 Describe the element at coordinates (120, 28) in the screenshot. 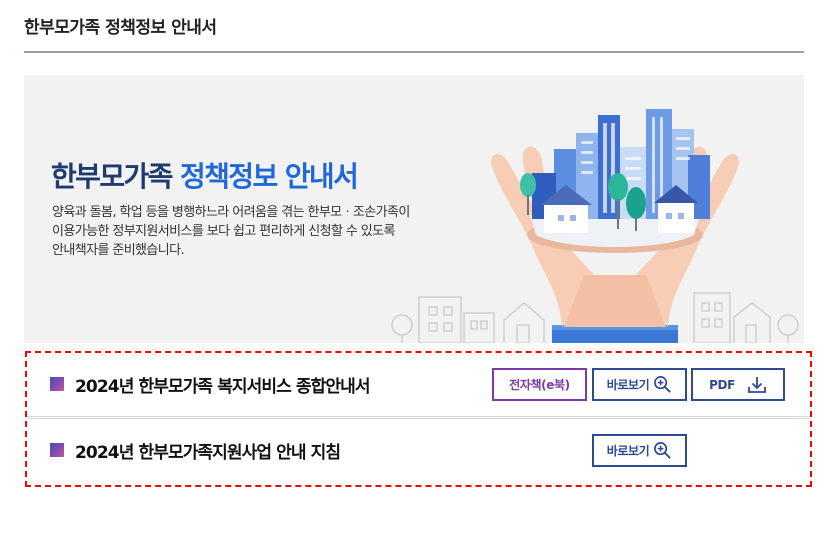

I see `page-title: 한부모가족 정책정보 안내서` at that location.